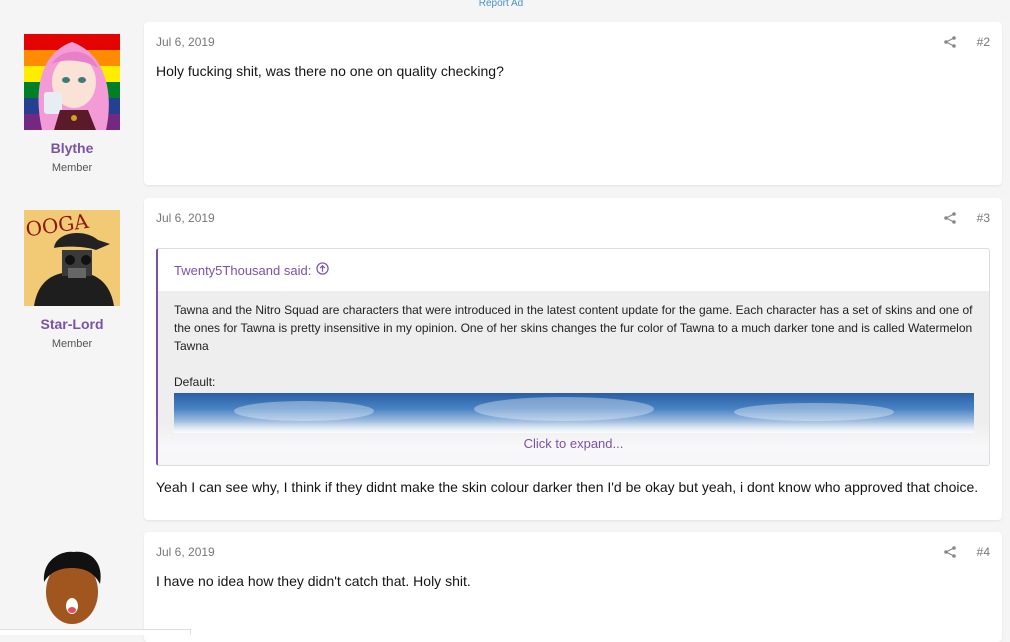  What do you see at coordinates (983, 218) in the screenshot?
I see `post-number: #3` at bounding box center [983, 218].